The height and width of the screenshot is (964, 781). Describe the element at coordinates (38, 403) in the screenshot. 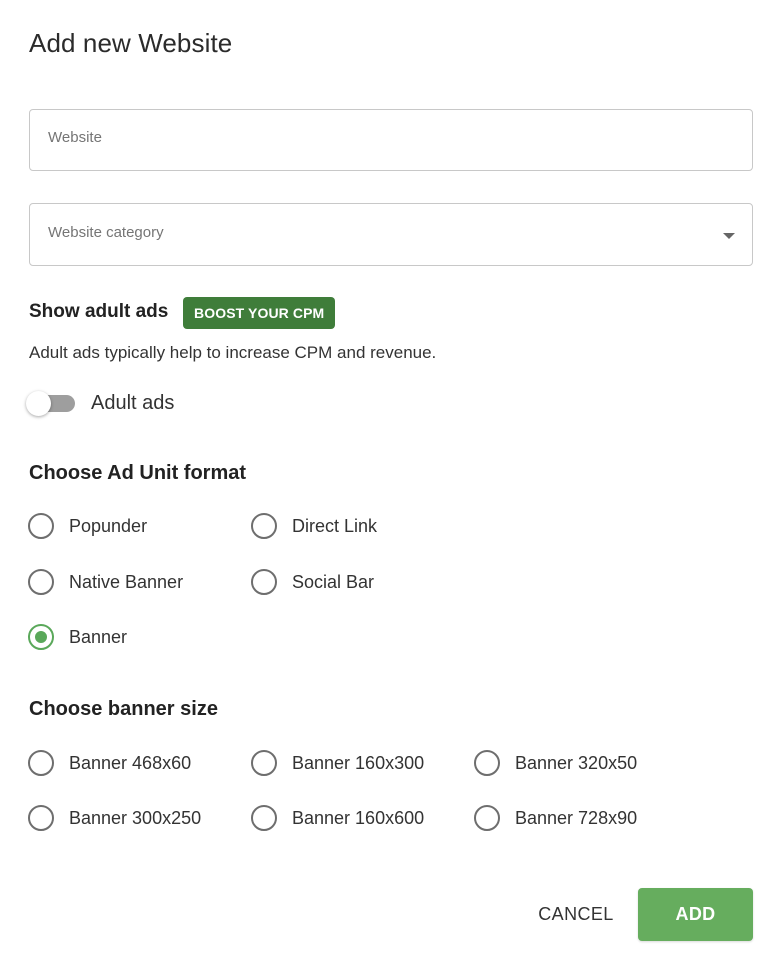

I see `toggle-knob` at that location.